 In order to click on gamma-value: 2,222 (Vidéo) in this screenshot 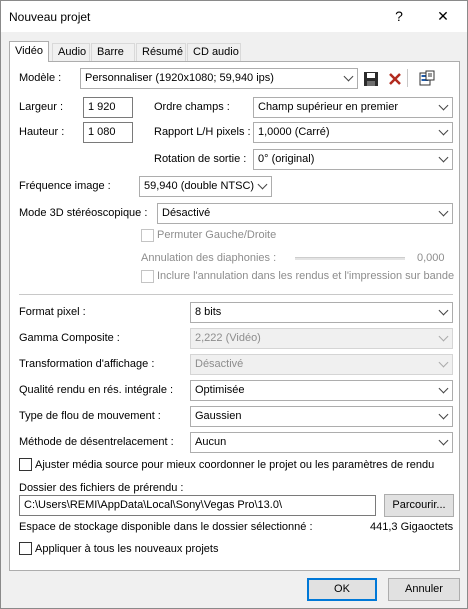, I will do `click(228, 338)`.